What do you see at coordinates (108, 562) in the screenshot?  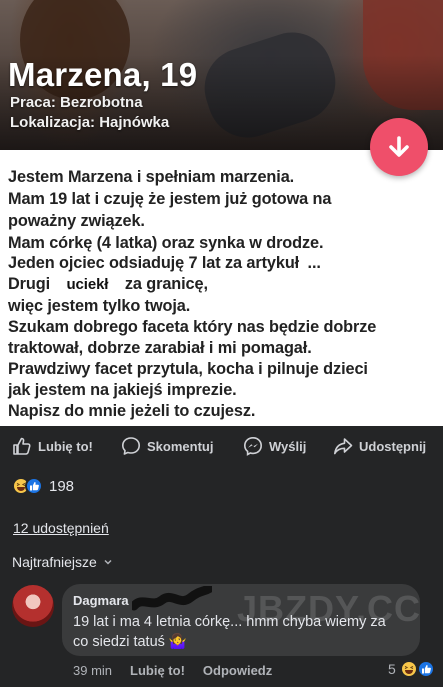 I see `chevron-down-icon` at bounding box center [108, 562].